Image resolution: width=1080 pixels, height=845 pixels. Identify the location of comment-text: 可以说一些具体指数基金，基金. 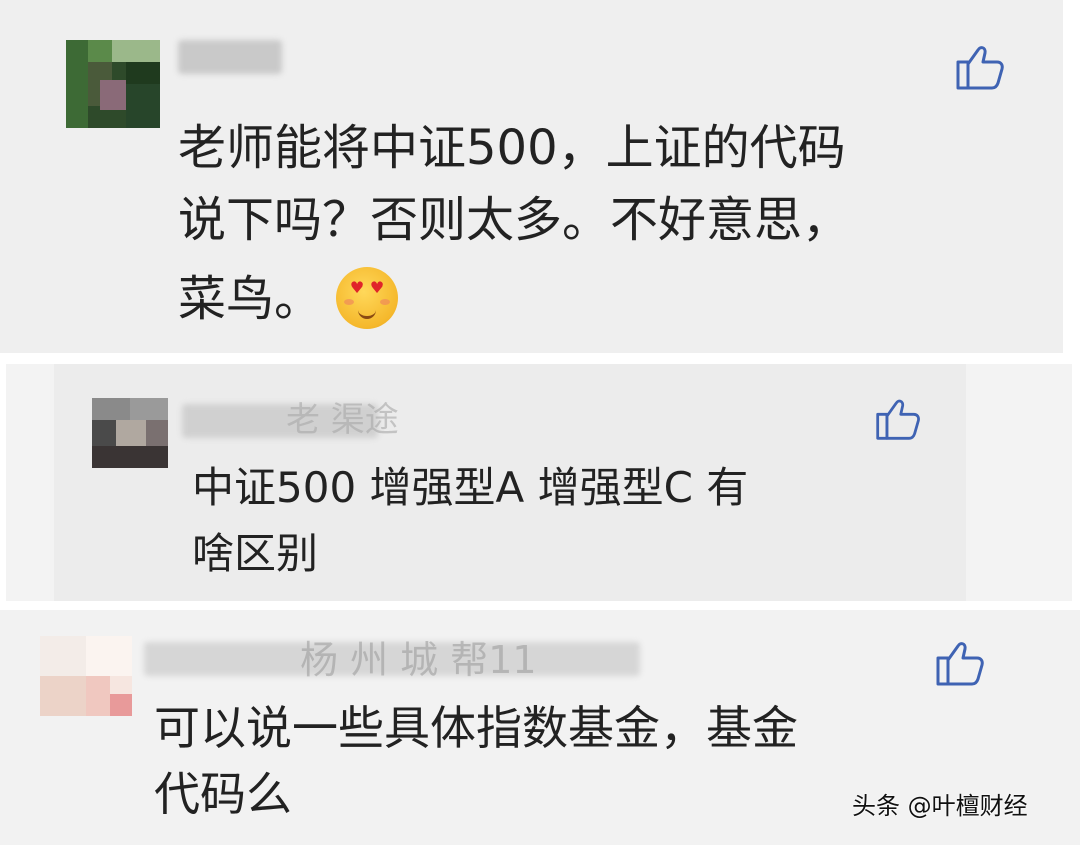
(476, 728).